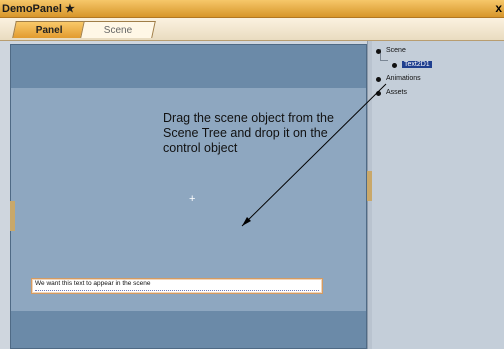  Describe the element at coordinates (177, 290) in the screenshot. I see `text-control-underline` at that location.